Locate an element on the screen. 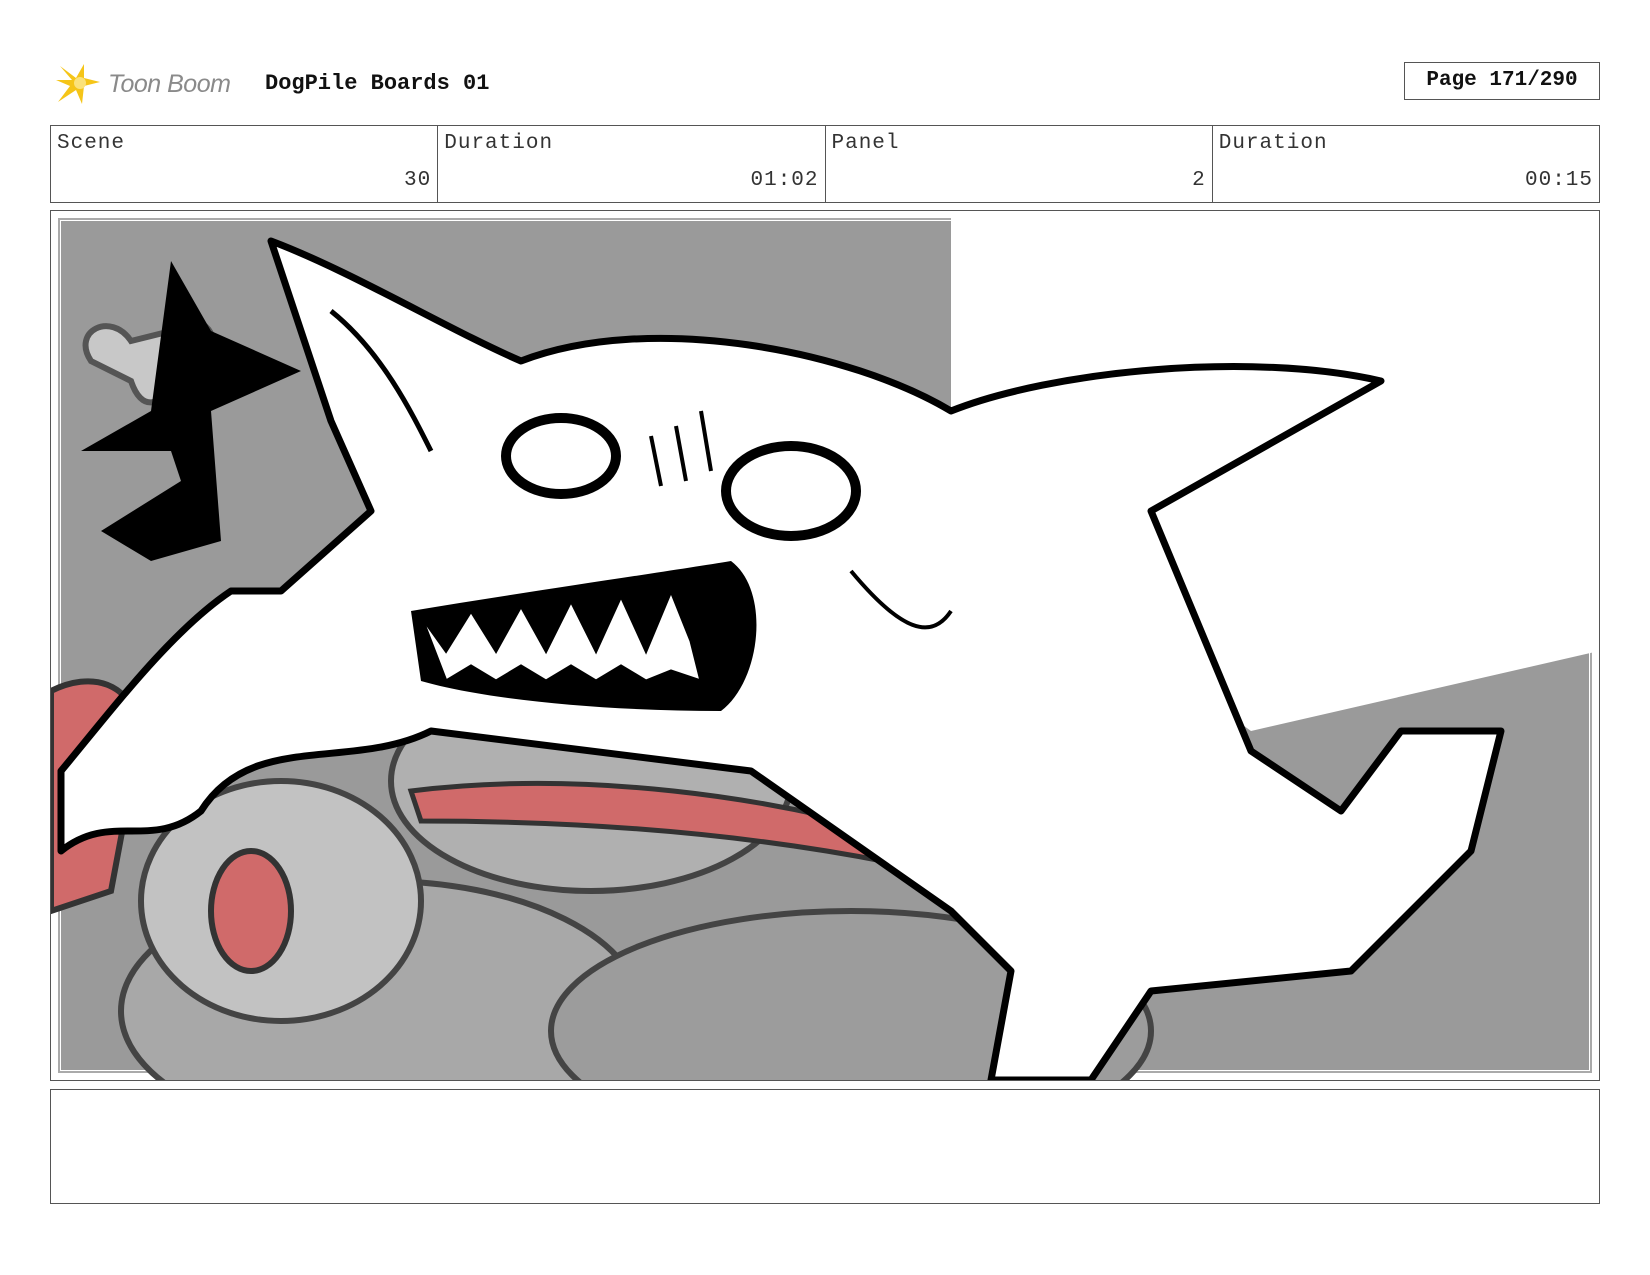 The width and height of the screenshot is (1650, 1275). scene-label: Scene is located at coordinates (91, 143).